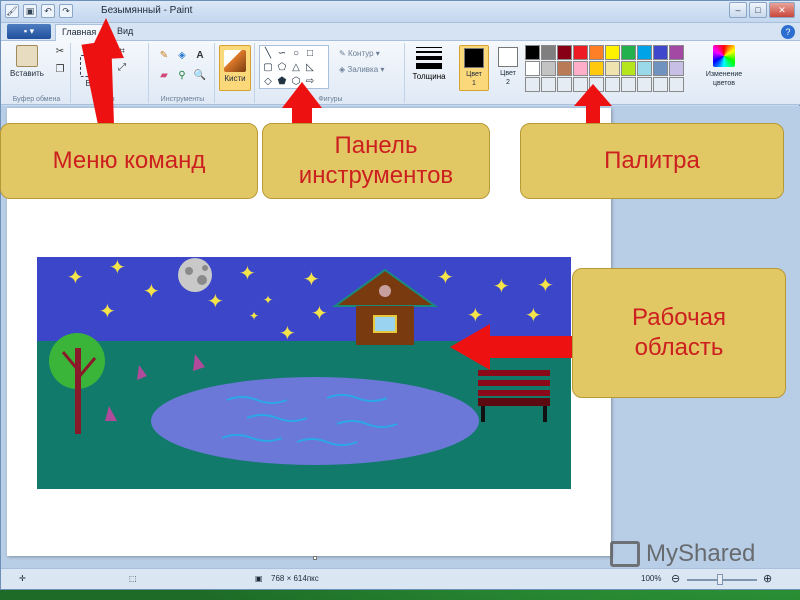  Describe the element at coordinates (652, 161) in the screenshot. I see `callout-palette: Палитра` at that location.